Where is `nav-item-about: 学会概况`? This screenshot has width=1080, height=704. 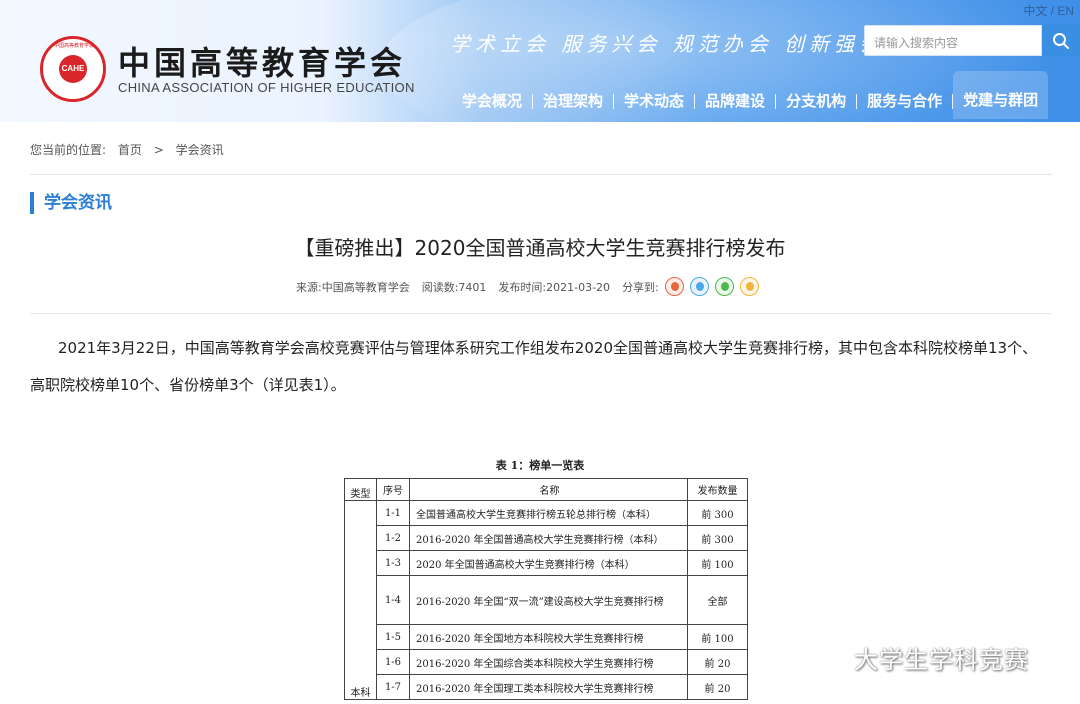 nav-item-about: 学会概况 is located at coordinates (492, 101).